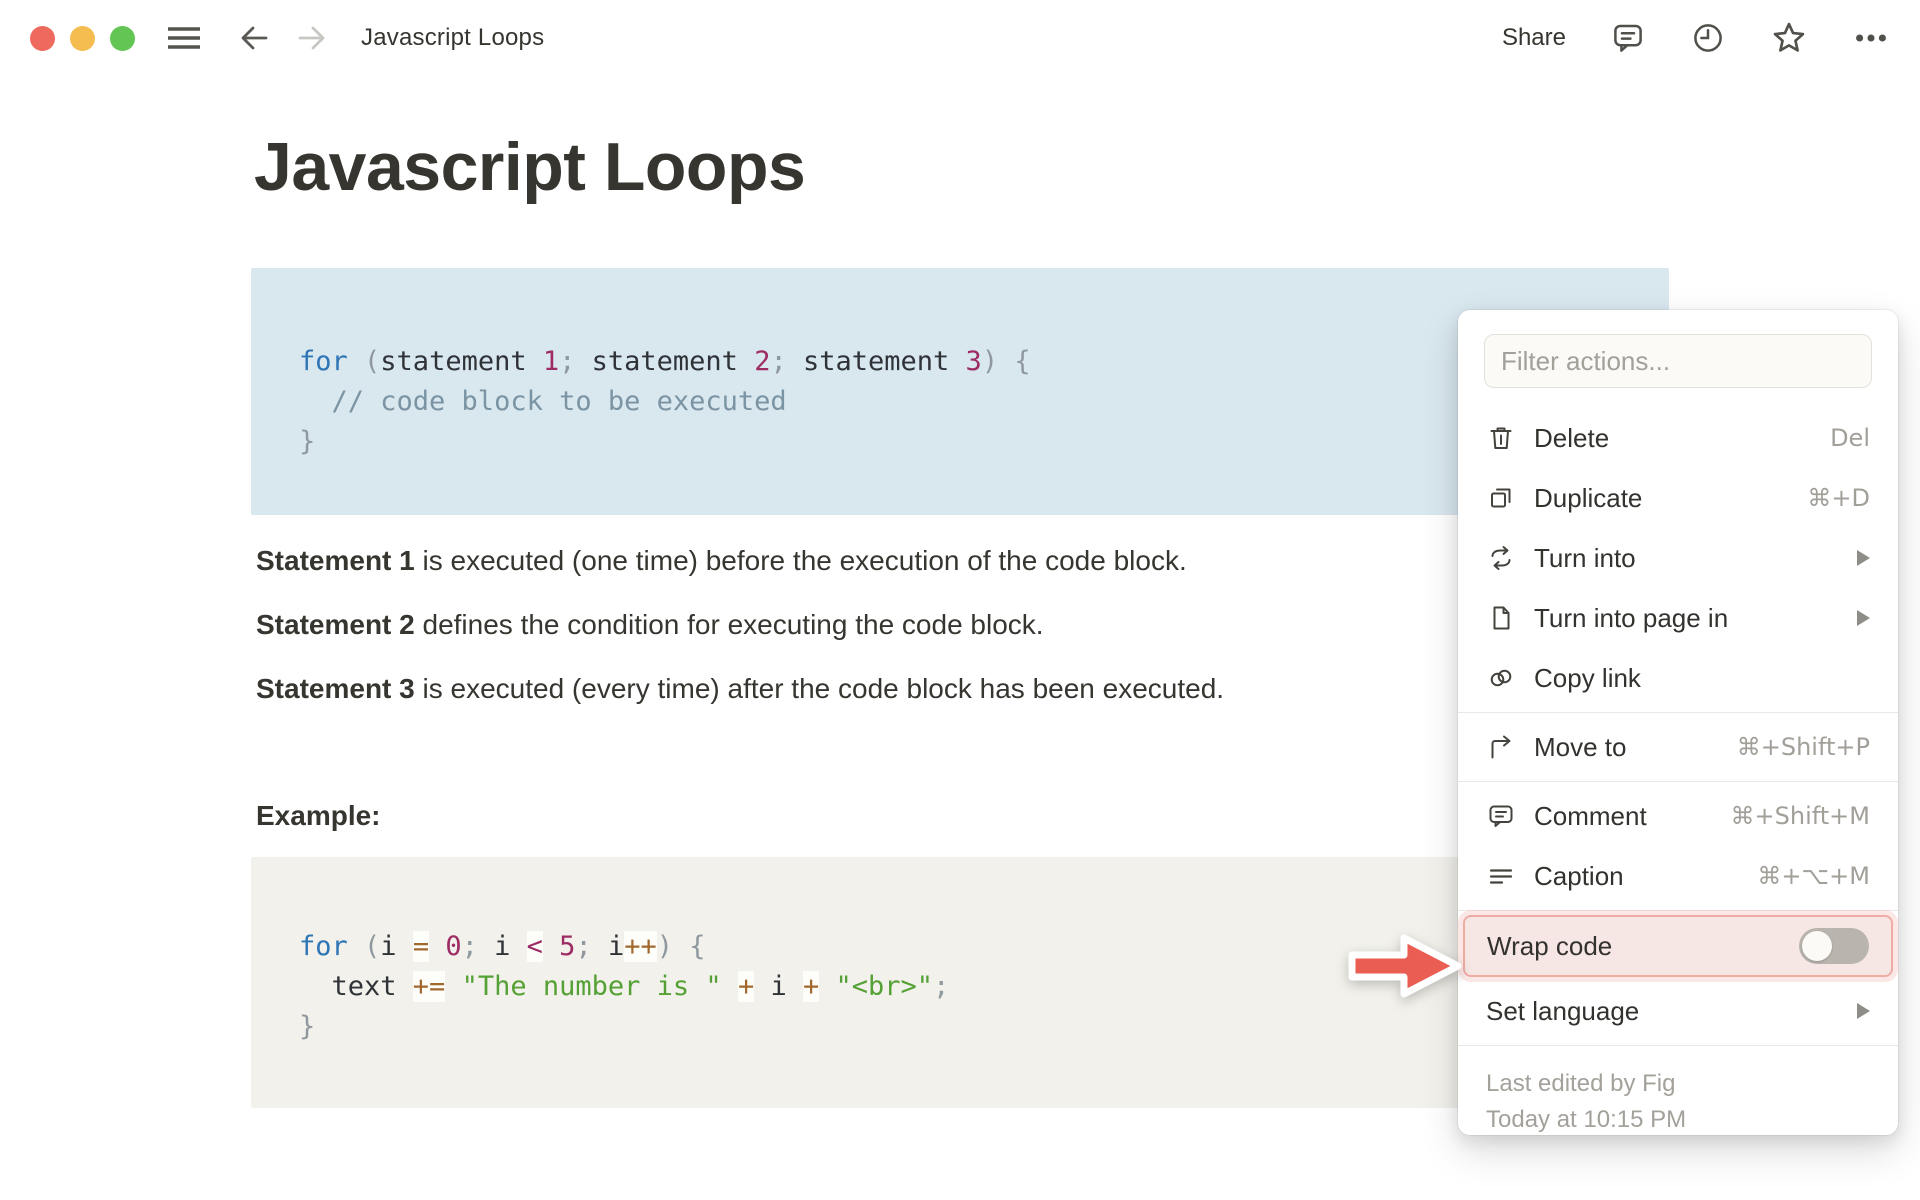  What do you see at coordinates (1501, 438) in the screenshot?
I see `trash-icon` at bounding box center [1501, 438].